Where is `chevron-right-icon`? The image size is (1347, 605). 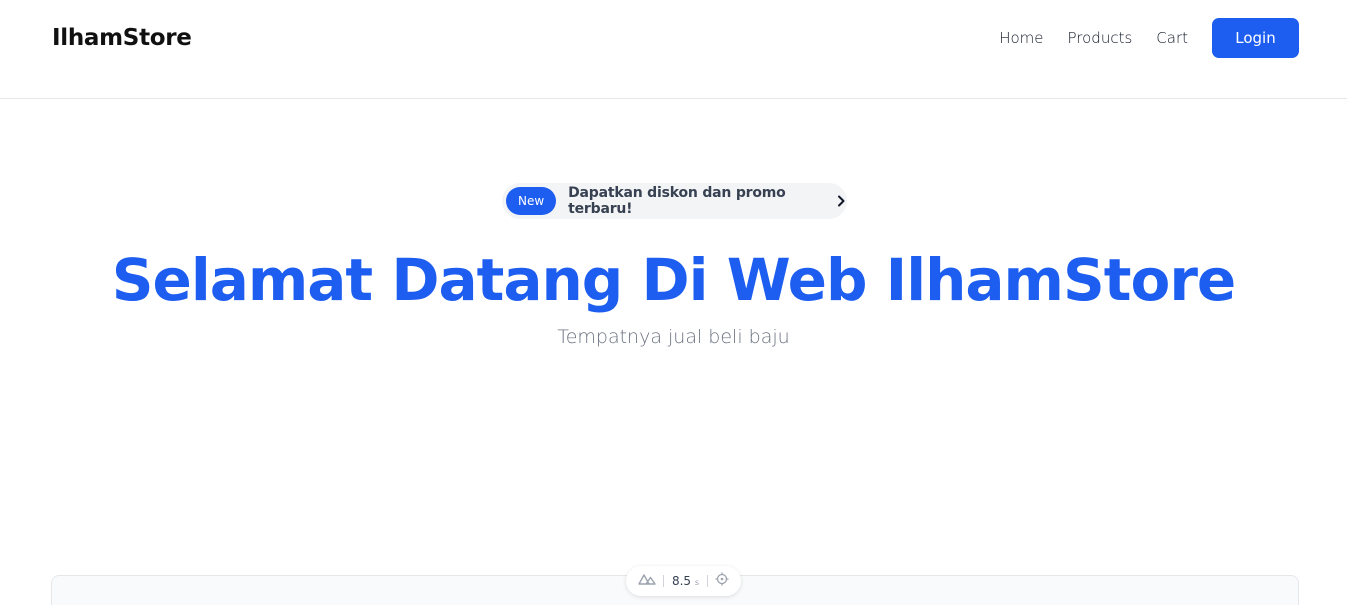 chevron-right-icon is located at coordinates (840, 201).